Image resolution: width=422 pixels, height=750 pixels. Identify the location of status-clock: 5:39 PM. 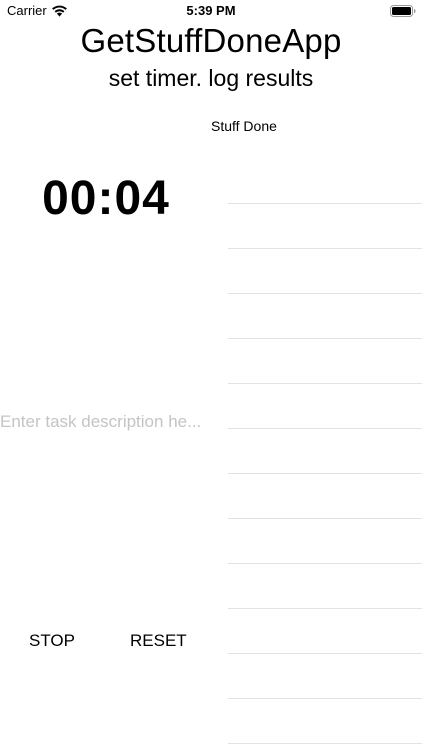
(211, 10).